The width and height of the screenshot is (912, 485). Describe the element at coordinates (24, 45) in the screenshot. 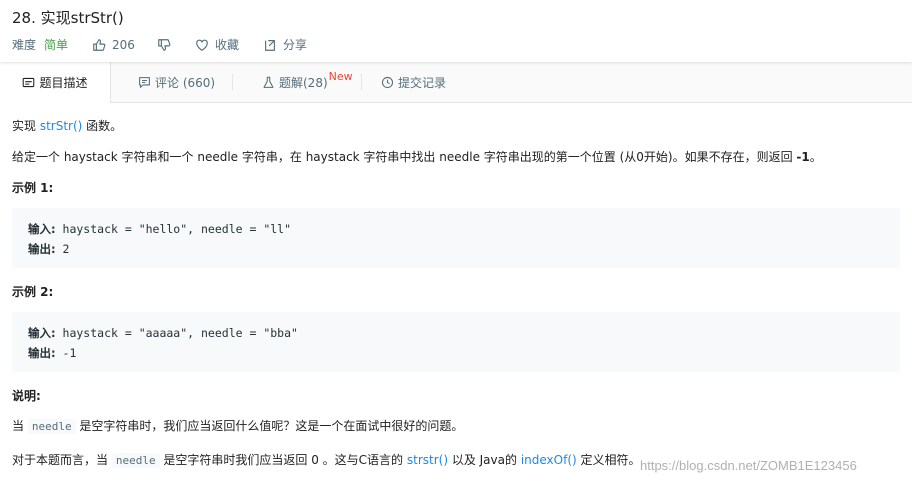

I see `difficulty-label: 难度` at that location.